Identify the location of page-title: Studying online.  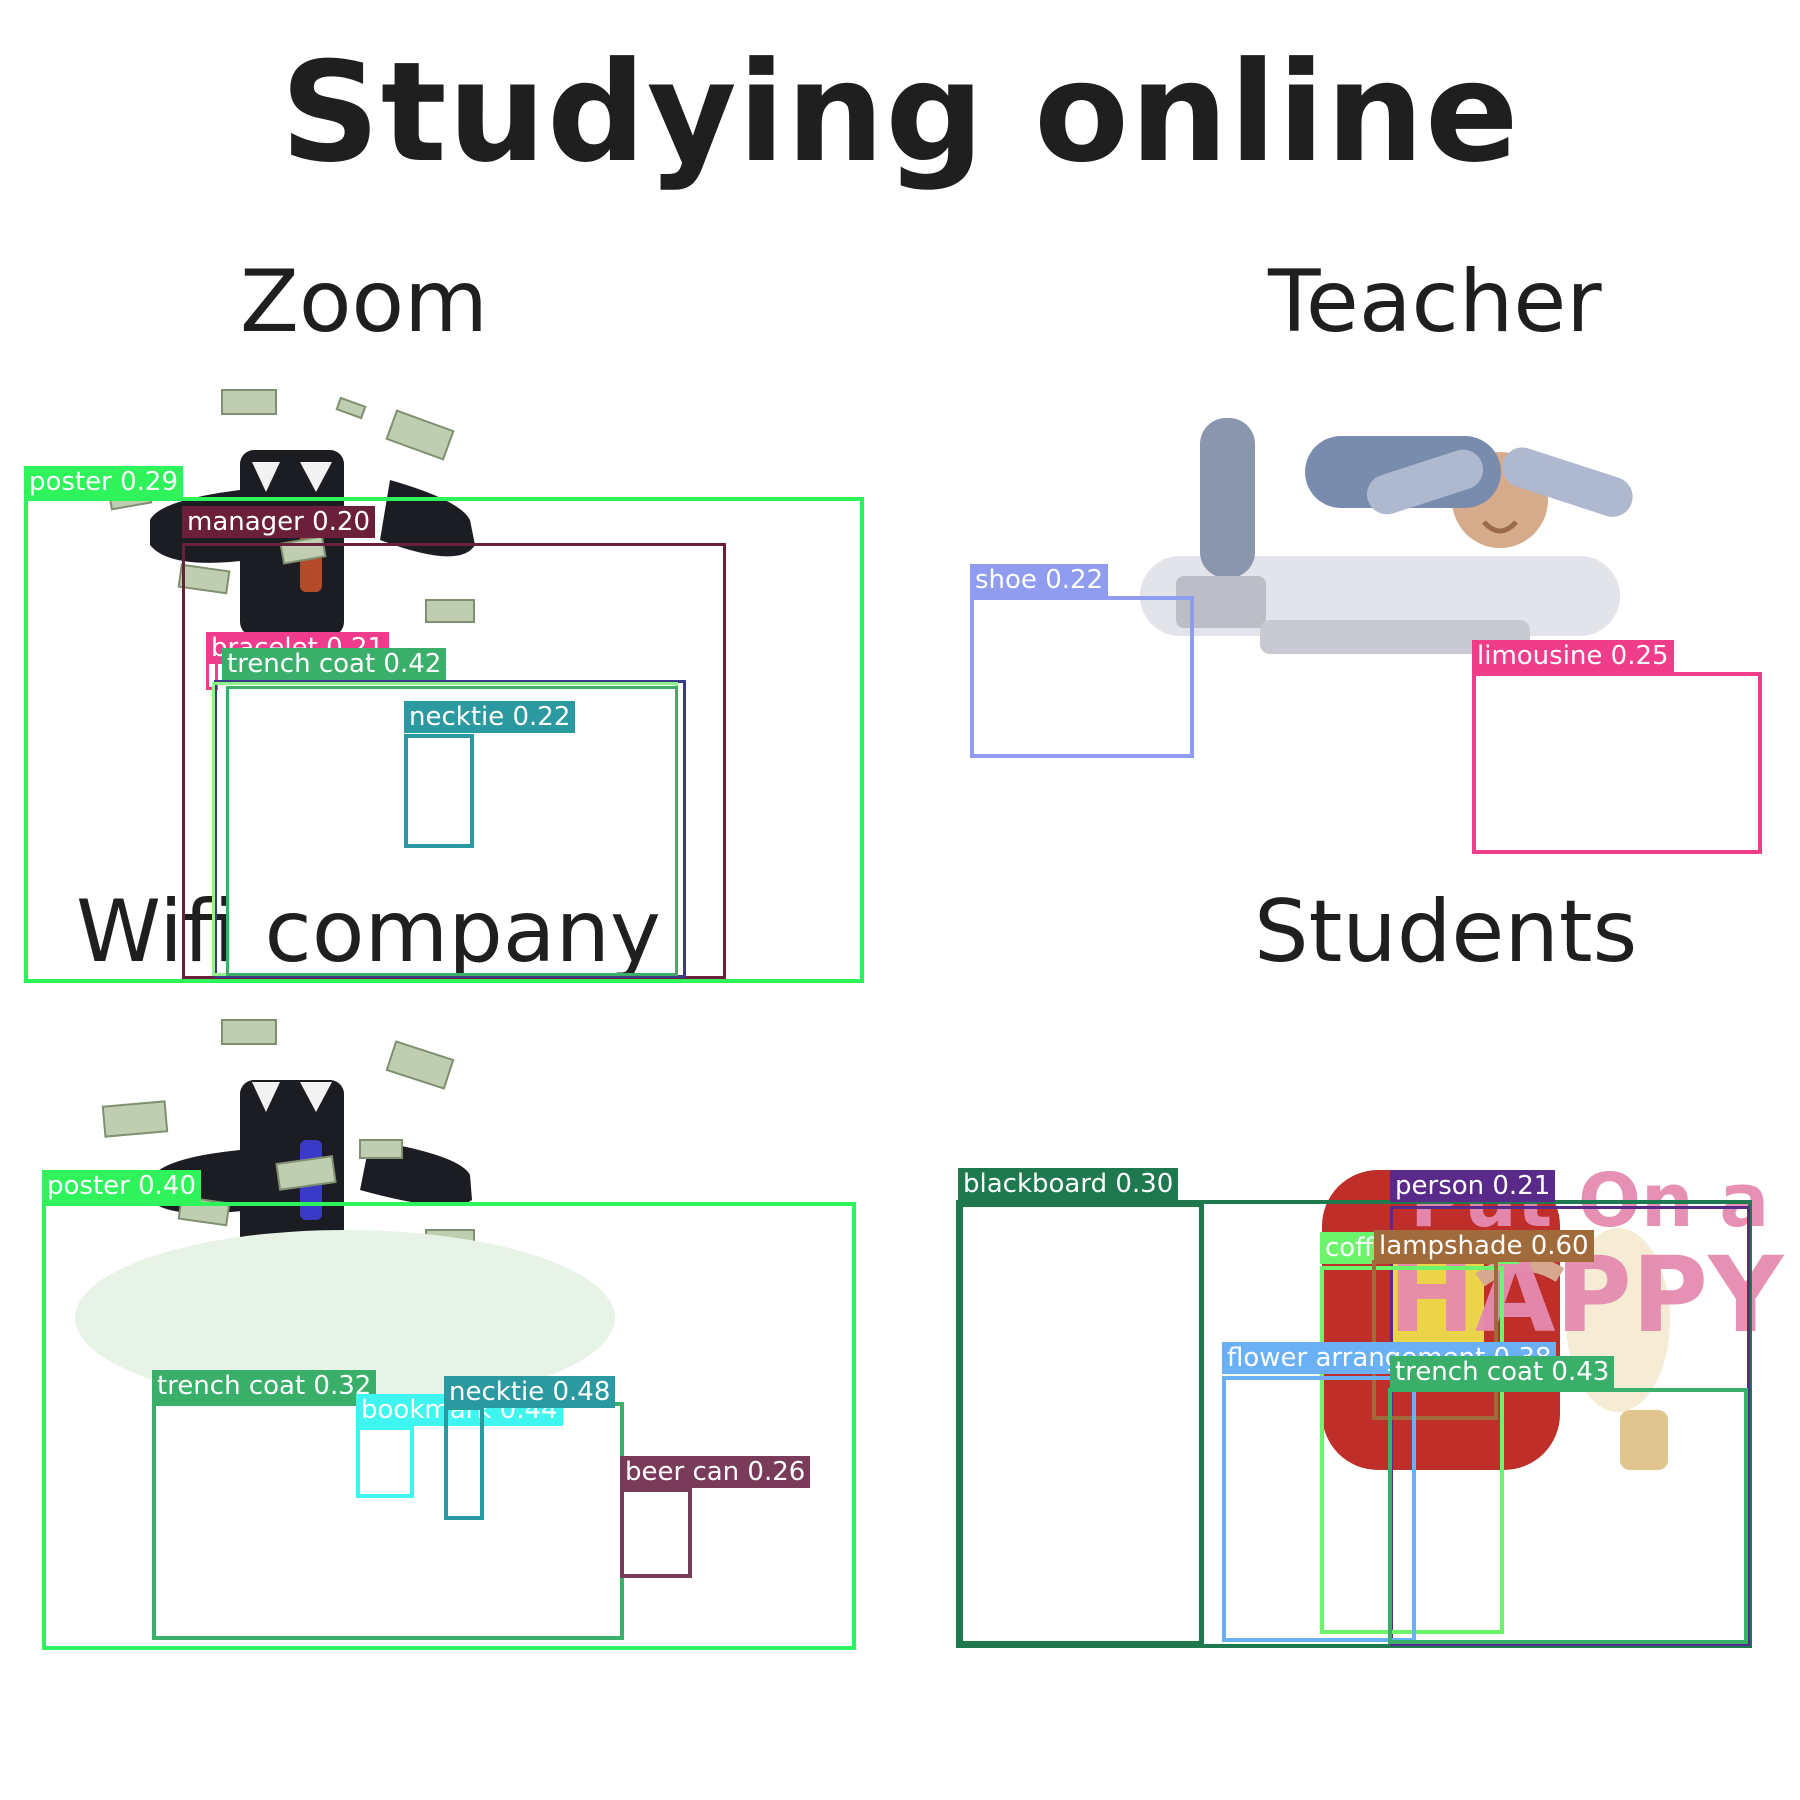
(900, 112).